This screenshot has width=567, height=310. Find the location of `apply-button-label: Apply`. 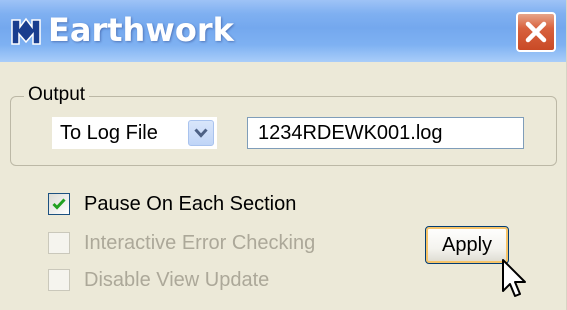

apply-button-label: Apply is located at coordinates (467, 245).